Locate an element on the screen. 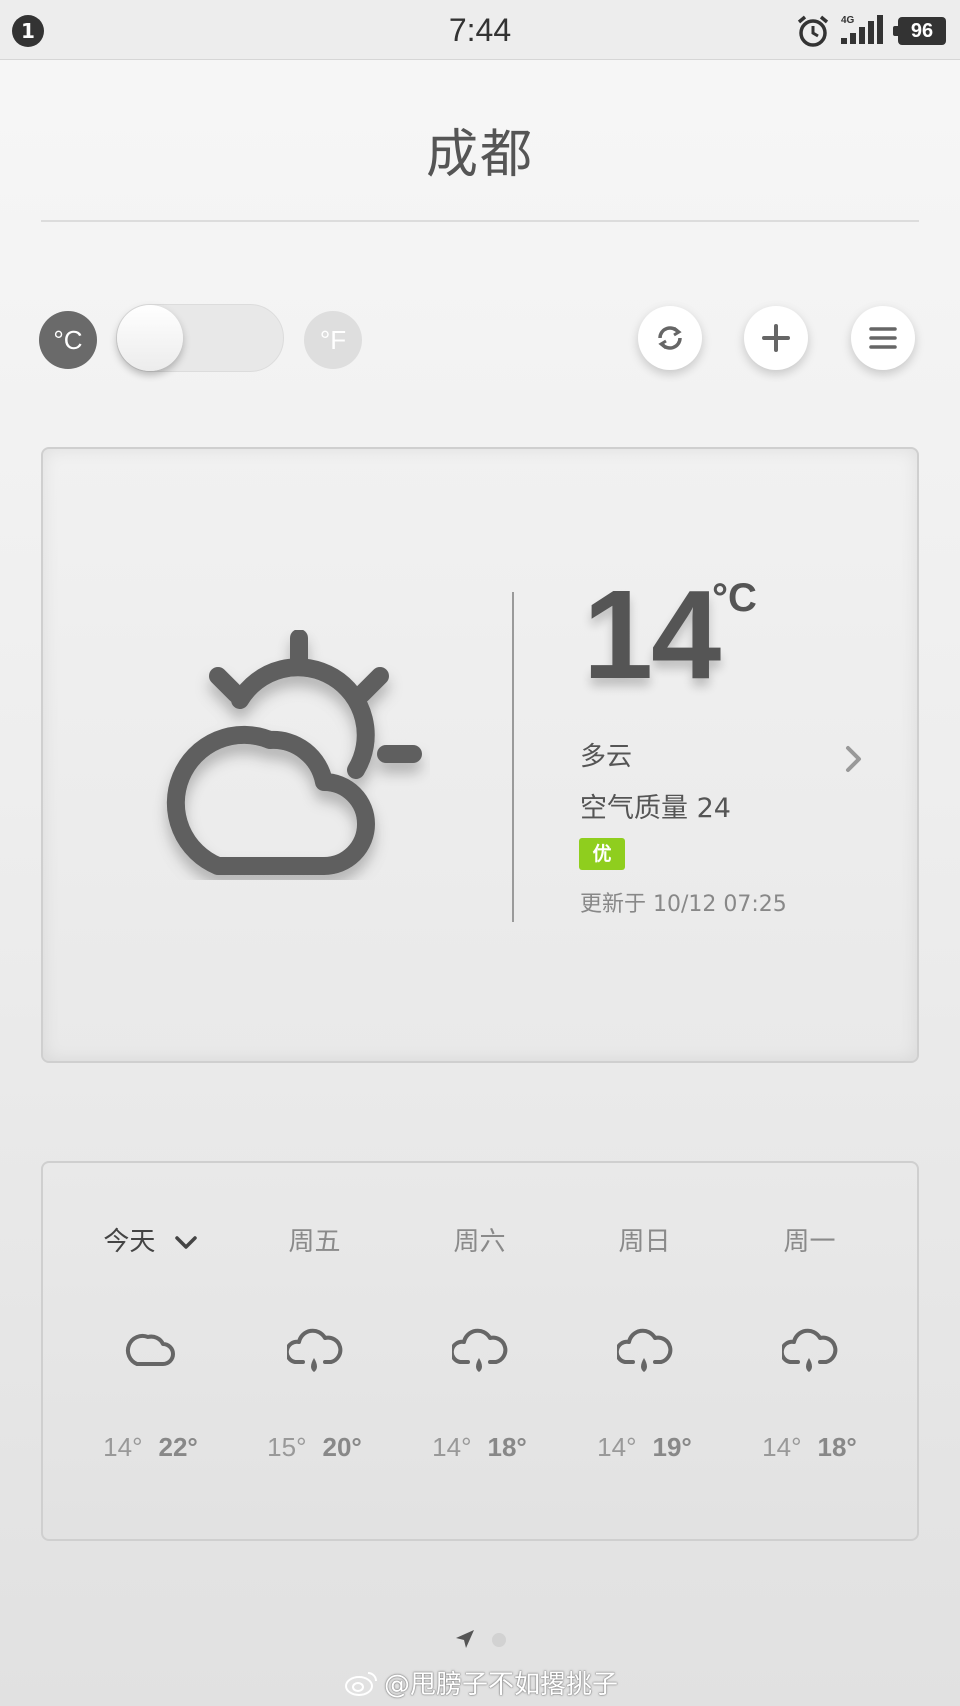  weibo-icon is located at coordinates (361, 1684).